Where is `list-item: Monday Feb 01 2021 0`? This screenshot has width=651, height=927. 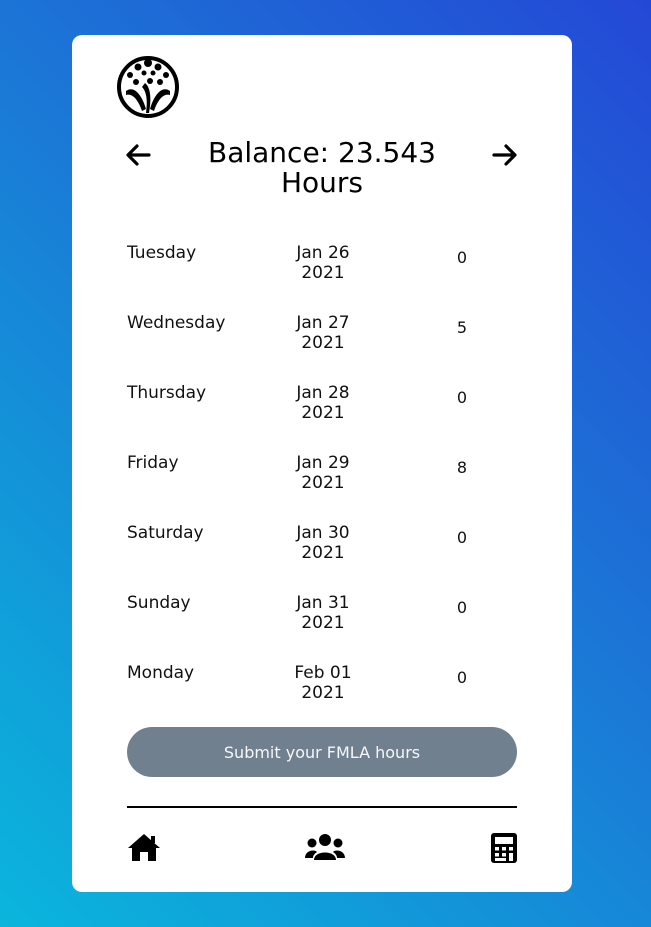
list-item: Monday Feb 01 2021 0 is located at coordinates (322, 694).